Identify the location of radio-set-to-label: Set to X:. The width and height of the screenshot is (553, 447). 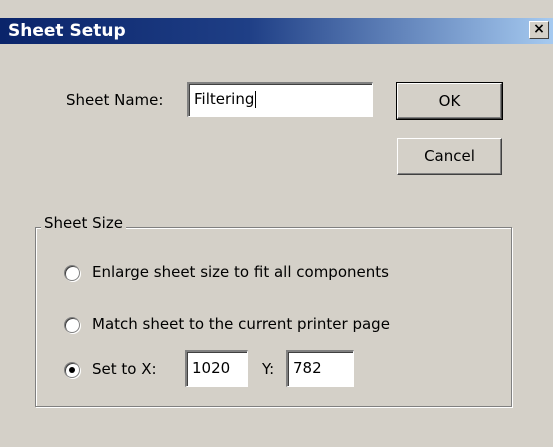
(124, 369).